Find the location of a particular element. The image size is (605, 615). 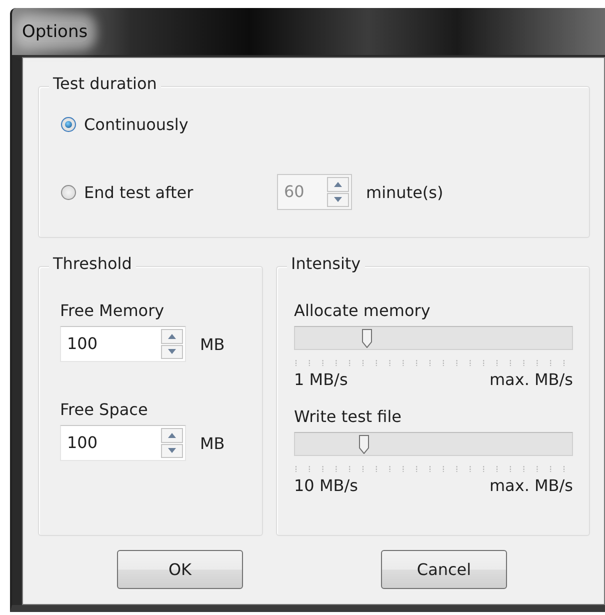

slider-label: Write test file is located at coordinates (348, 416).